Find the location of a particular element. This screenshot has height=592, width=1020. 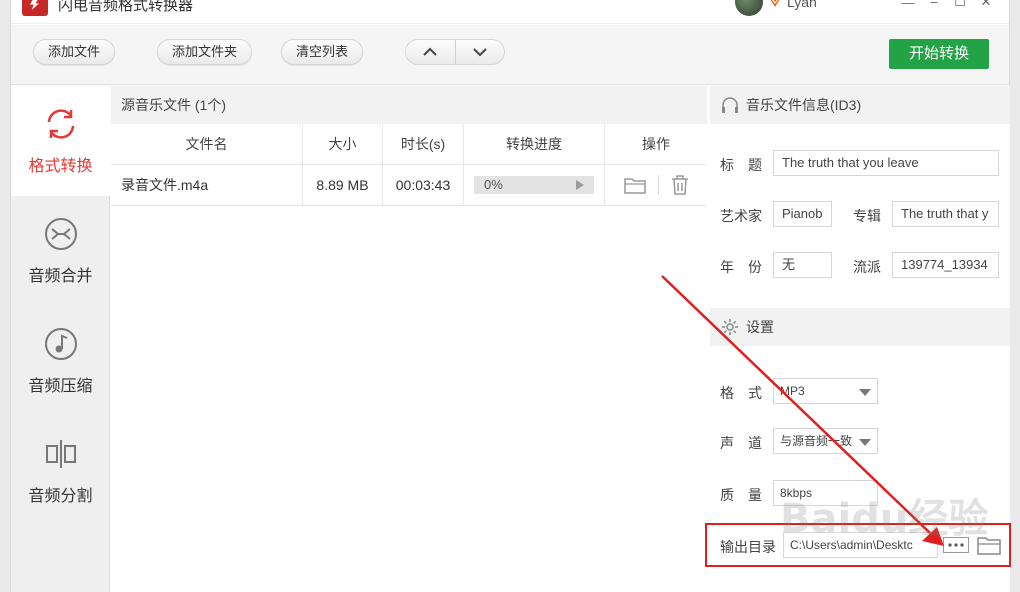

column-header-actions: 操作 is located at coordinates (656, 144).